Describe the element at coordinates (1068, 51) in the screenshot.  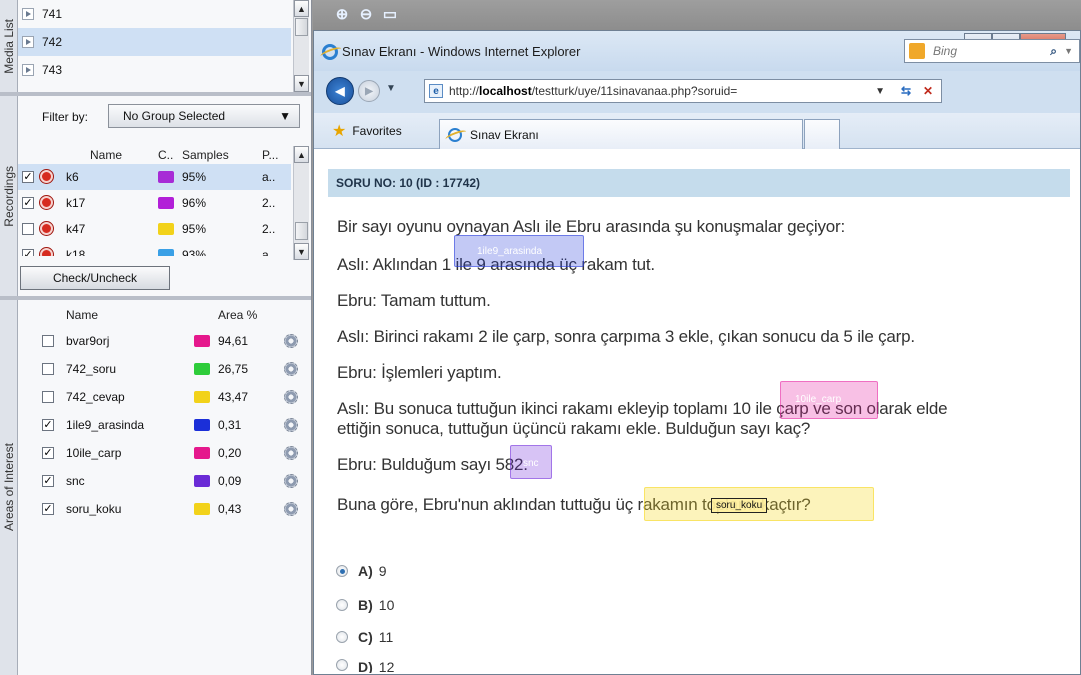
I see `search-dropdown-icon: ▼` at that location.